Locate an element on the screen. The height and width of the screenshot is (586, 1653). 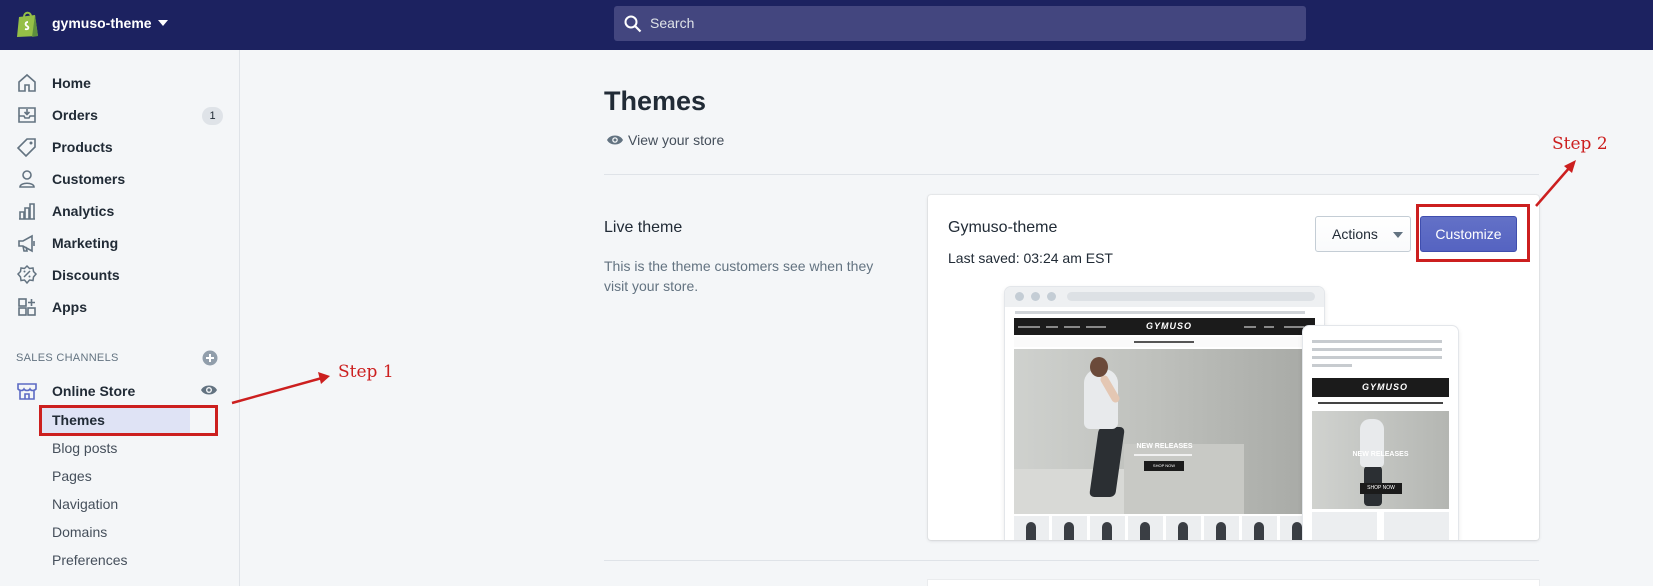
sidebar-item-label: Apps is located at coordinates (69, 307).